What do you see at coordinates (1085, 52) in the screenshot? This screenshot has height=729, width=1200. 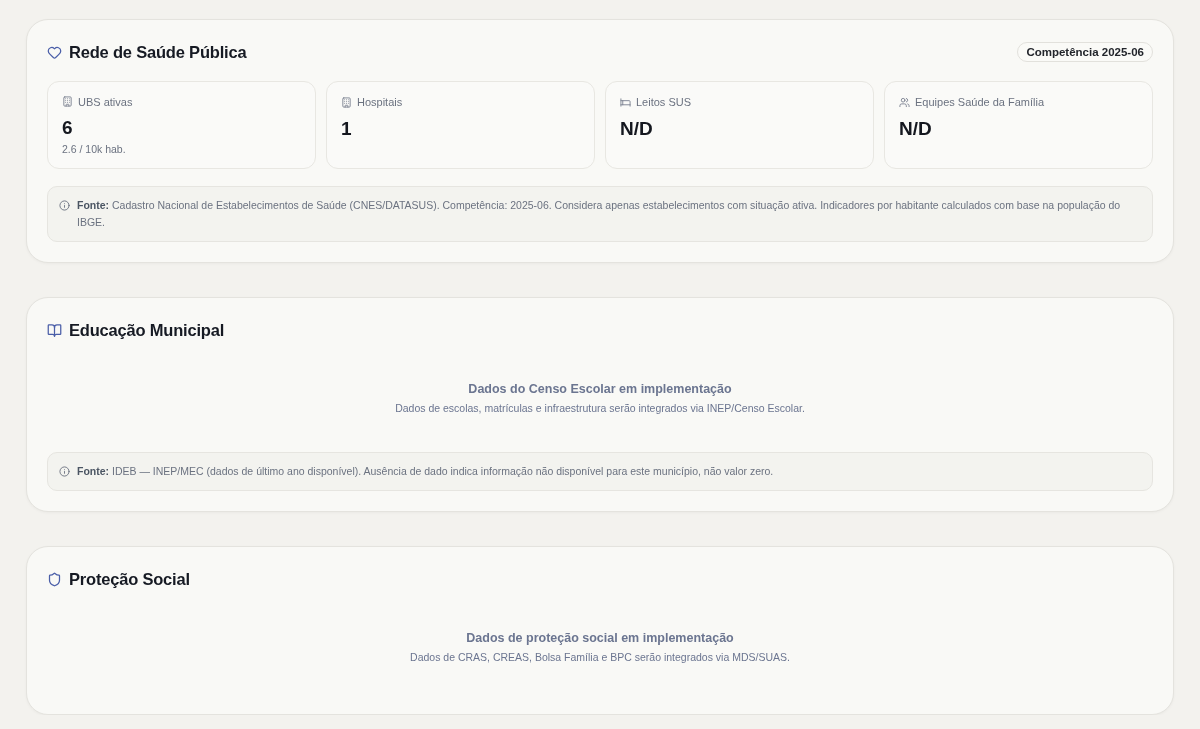 I see `period-badge: Competência 2025-06` at bounding box center [1085, 52].